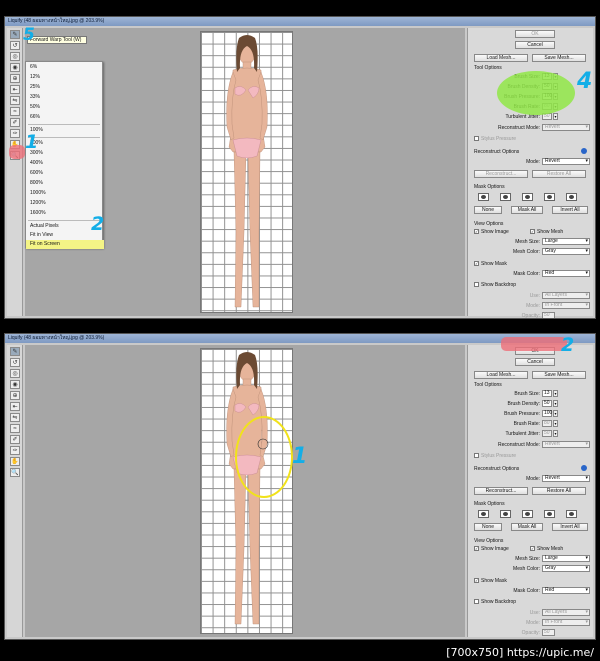 Image resolution: width=600 pixels, height=661 pixels. Describe the element at coordinates (555, 393) in the screenshot. I see `brush-size-dropdown-icon: ▾` at that location.